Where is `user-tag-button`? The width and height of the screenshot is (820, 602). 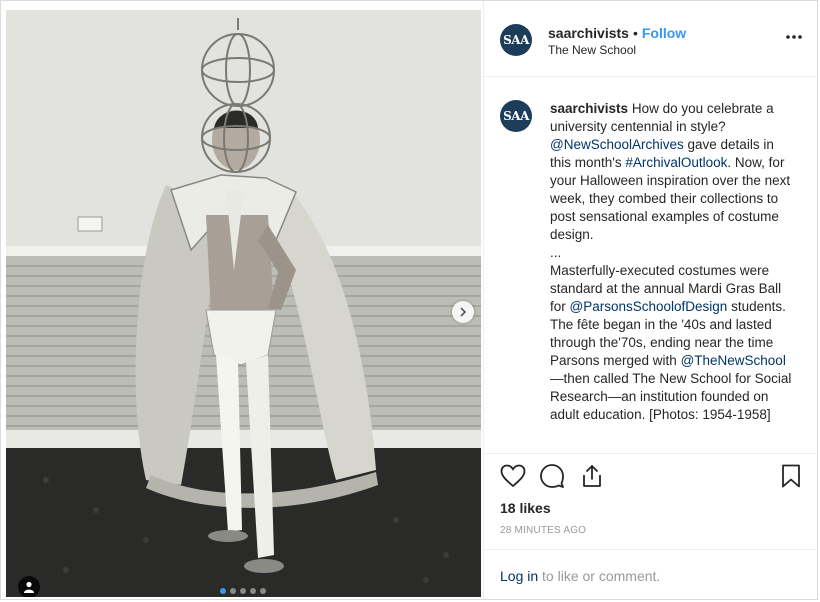
user-tag-button is located at coordinates (29, 586).